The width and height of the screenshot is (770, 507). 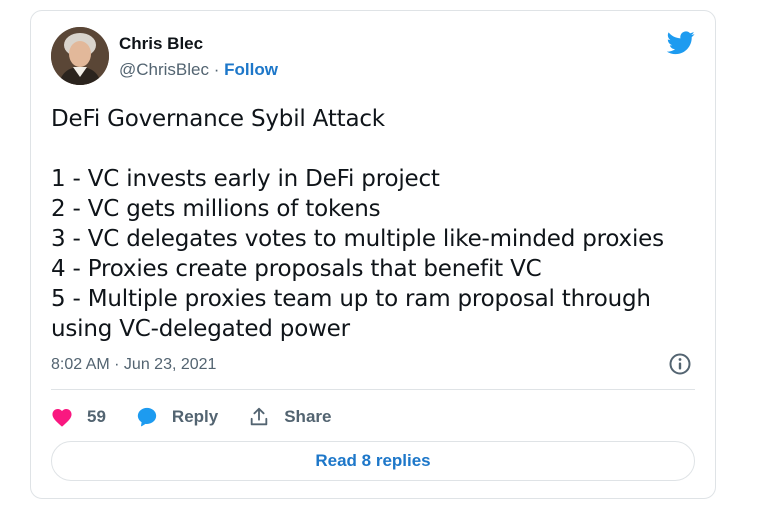 I want to click on avatar-portrait-icon, so click(x=80, y=56).